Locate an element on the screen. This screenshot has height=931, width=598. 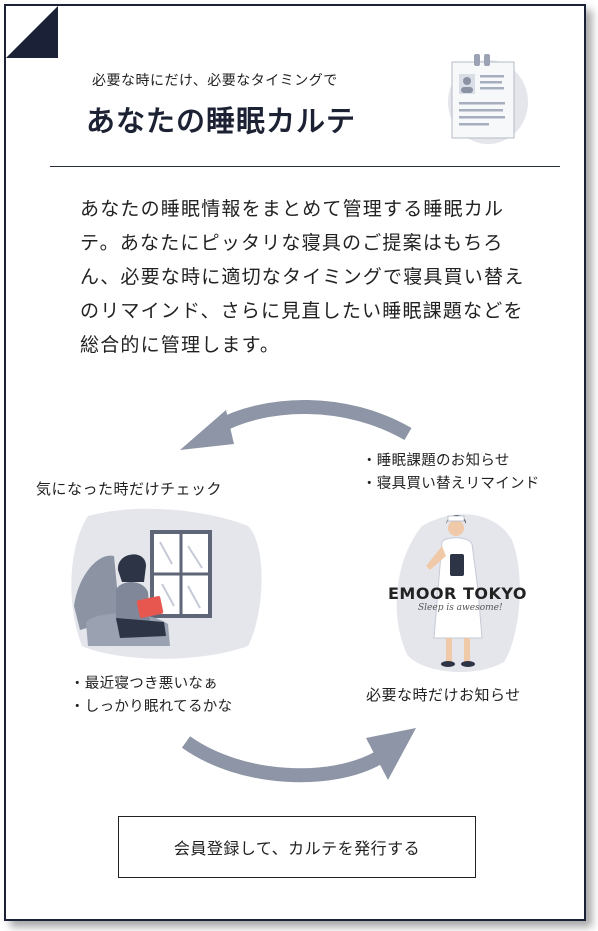
list-item: ・睡眠課題のお知らせ is located at coordinates (436, 461).